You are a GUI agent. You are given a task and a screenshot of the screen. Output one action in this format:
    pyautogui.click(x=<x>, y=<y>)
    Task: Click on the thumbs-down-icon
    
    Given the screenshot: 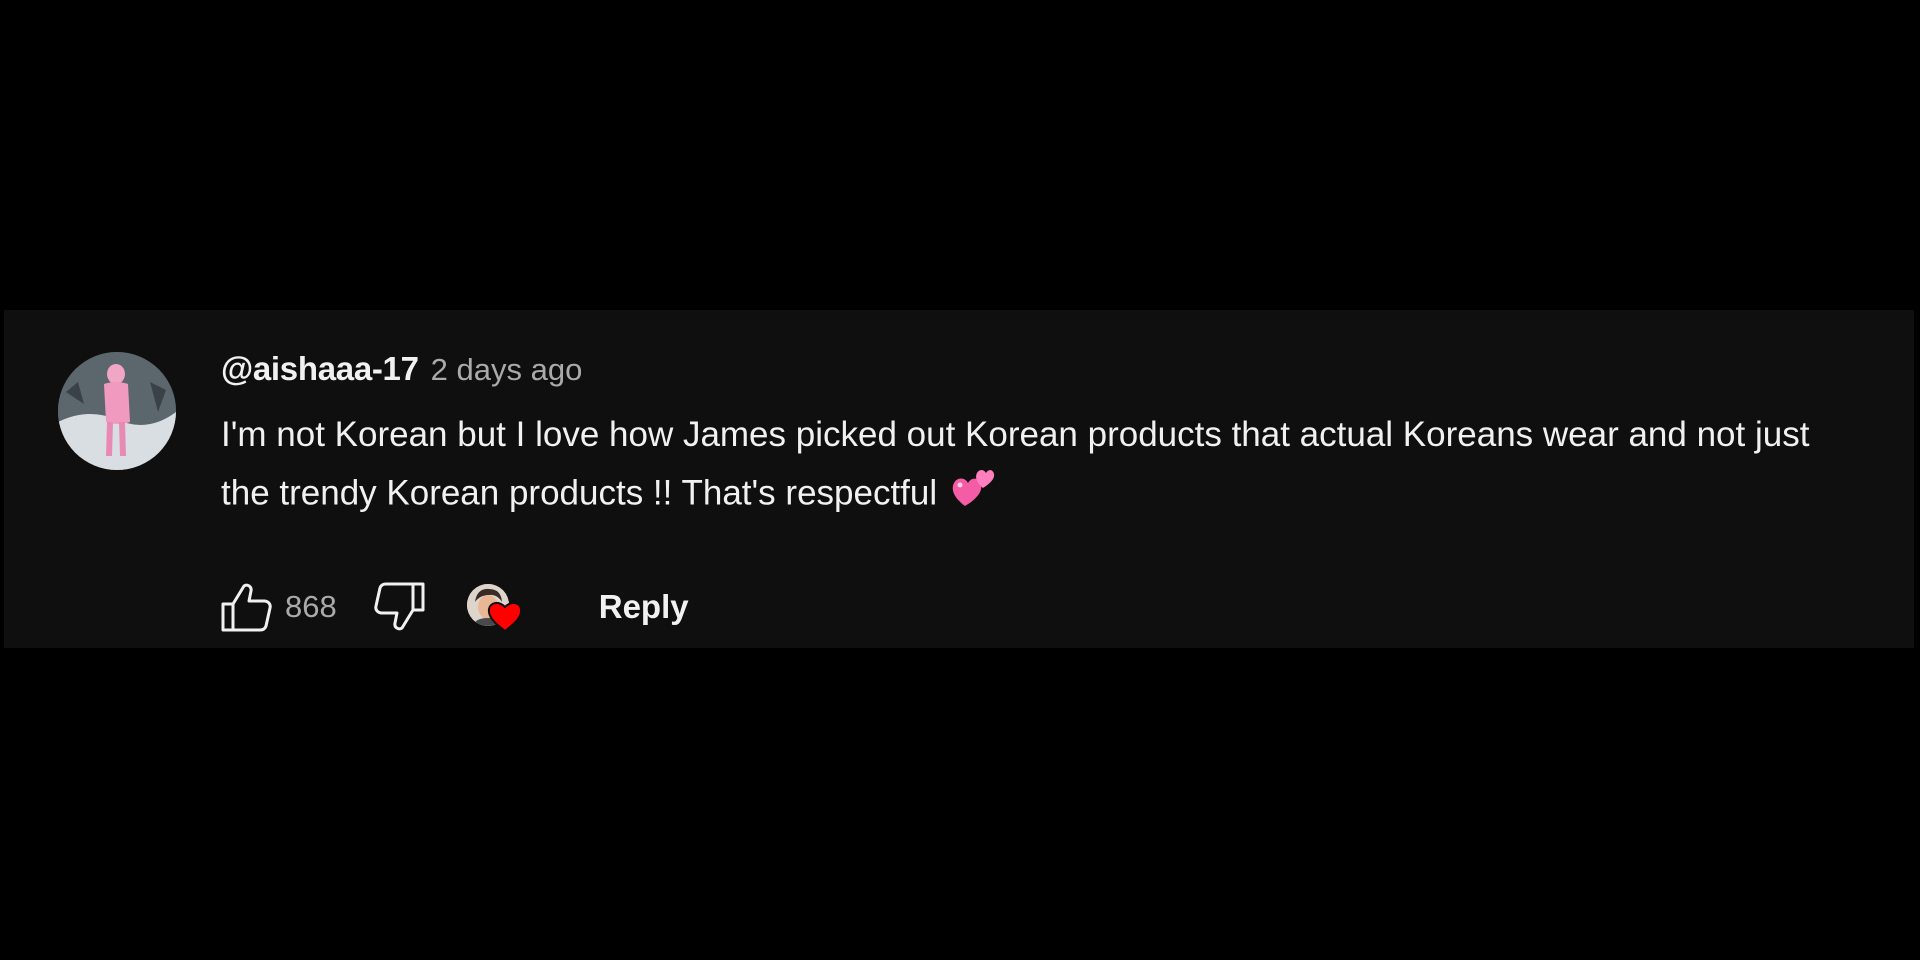 What is the action you would take?
    pyautogui.click(x=399, y=606)
    